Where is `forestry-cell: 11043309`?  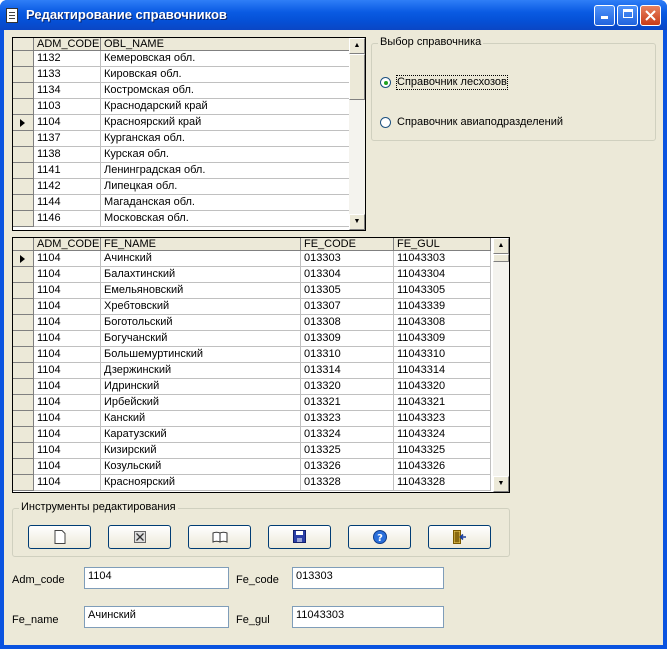 forestry-cell: 11043309 is located at coordinates (442, 339).